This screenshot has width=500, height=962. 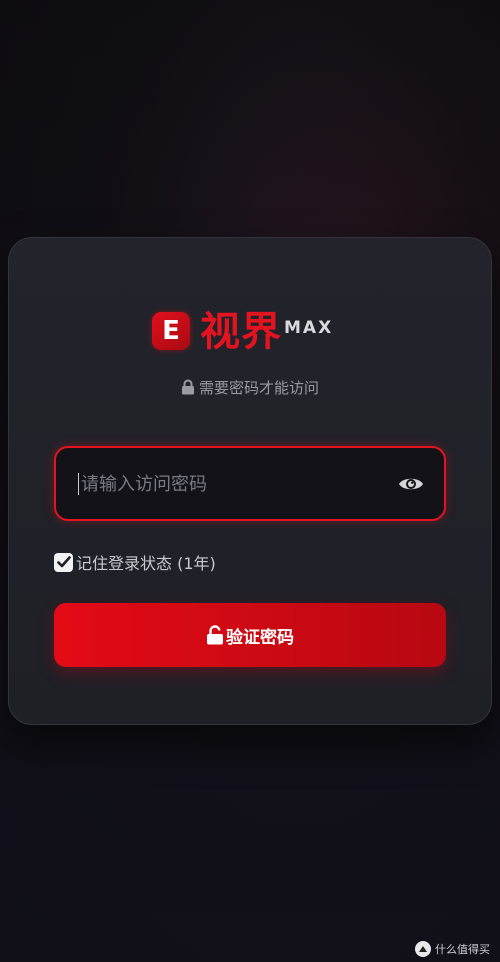 What do you see at coordinates (228, 484) in the screenshot?
I see `password-input` at bounding box center [228, 484].